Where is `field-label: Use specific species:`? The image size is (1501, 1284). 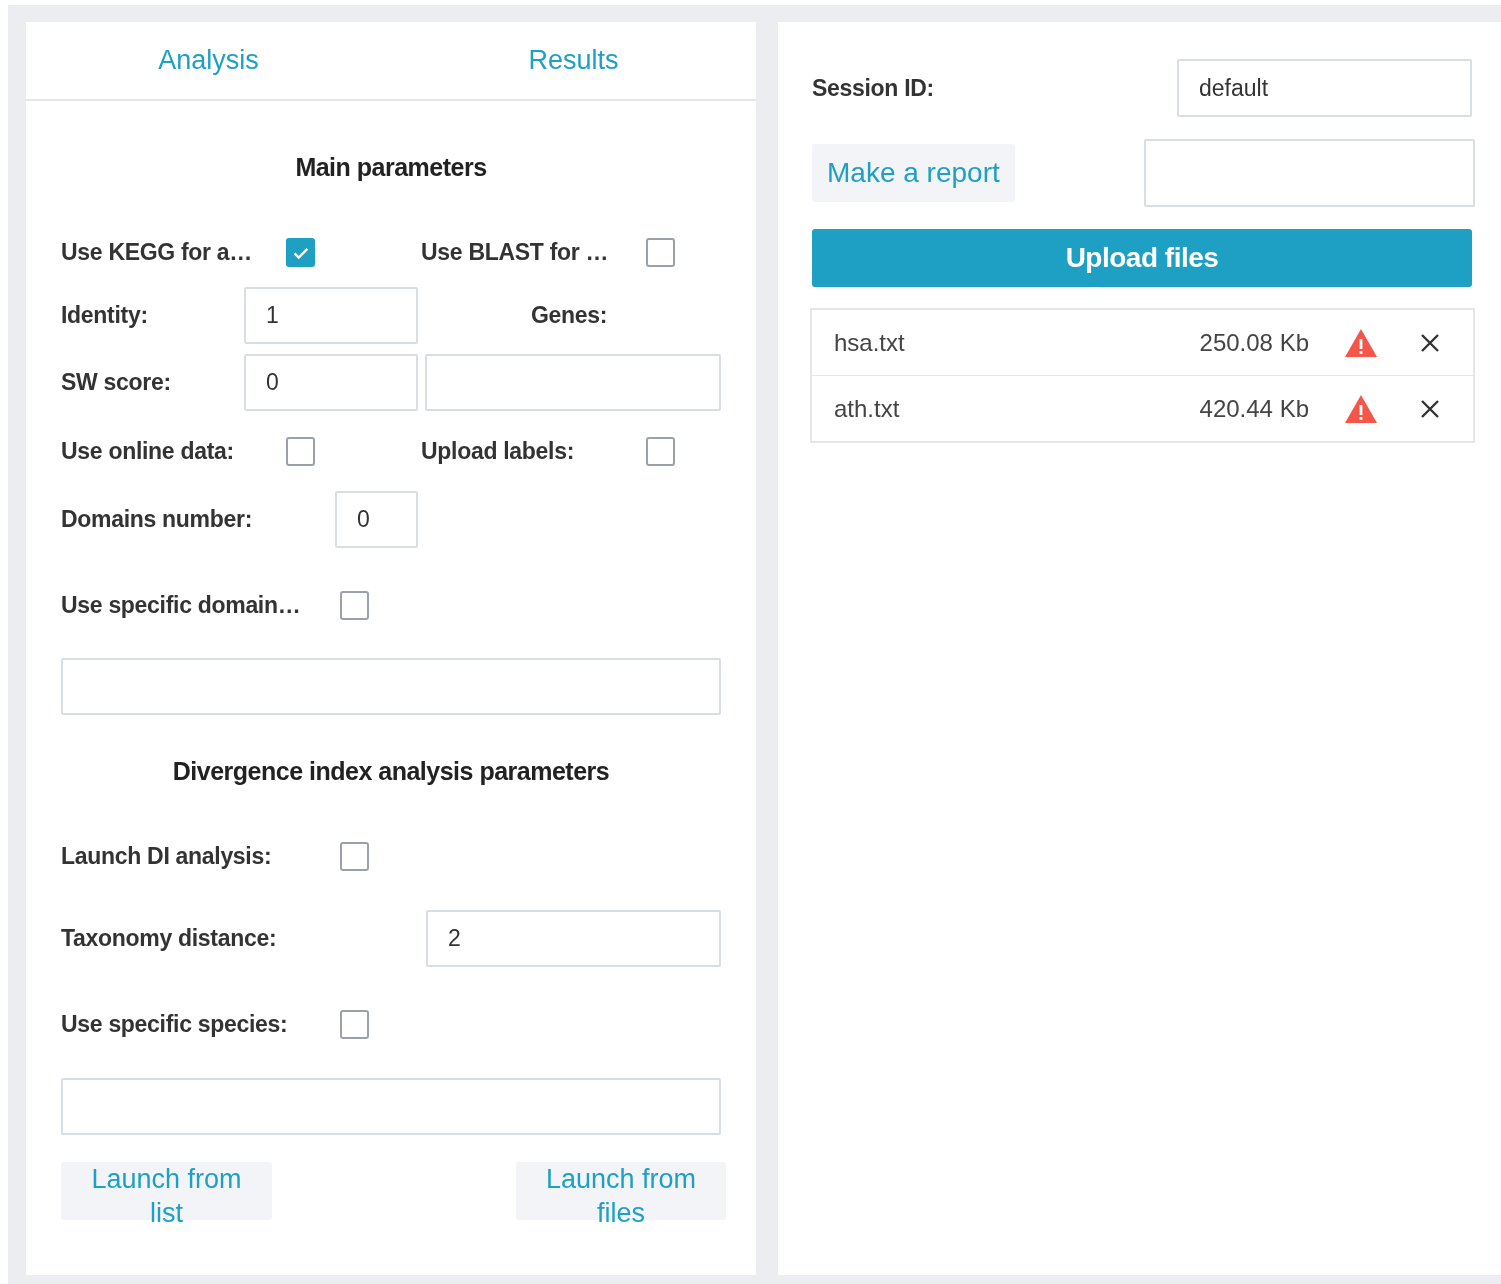
field-label: Use specific species: is located at coordinates (175, 1024).